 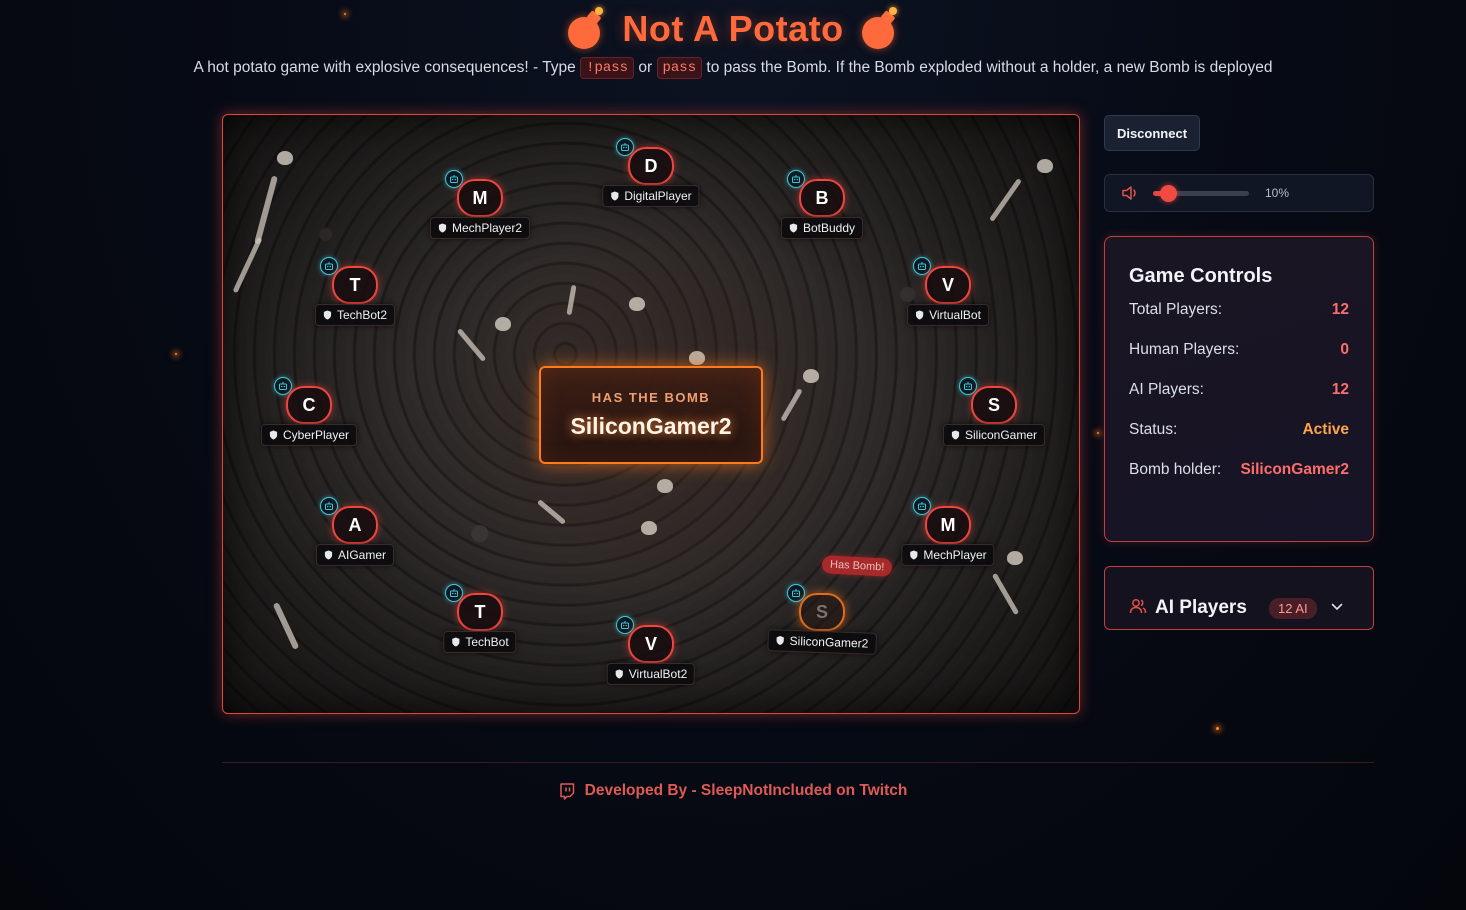 I want to click on player-avatar: C, so click(x=309, y=405).